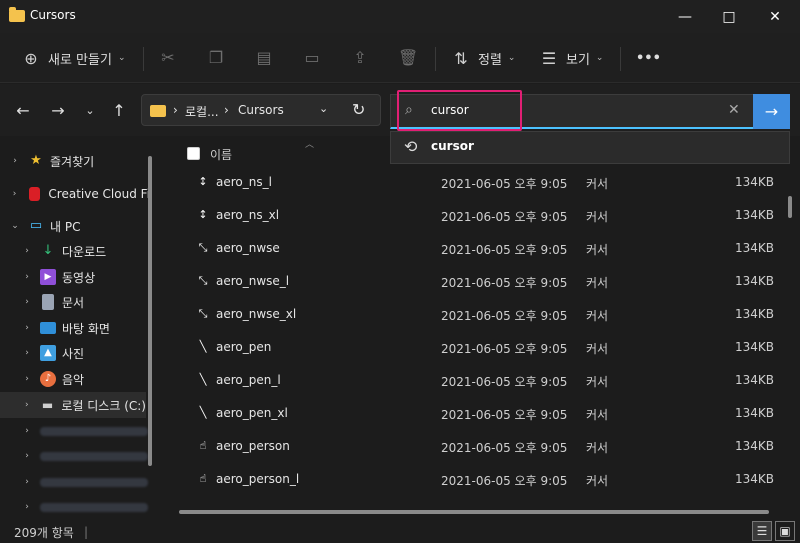 The height and width of the screenshot is (543, 800). I want to click on cut-icon: ✂, so click(168, 58).